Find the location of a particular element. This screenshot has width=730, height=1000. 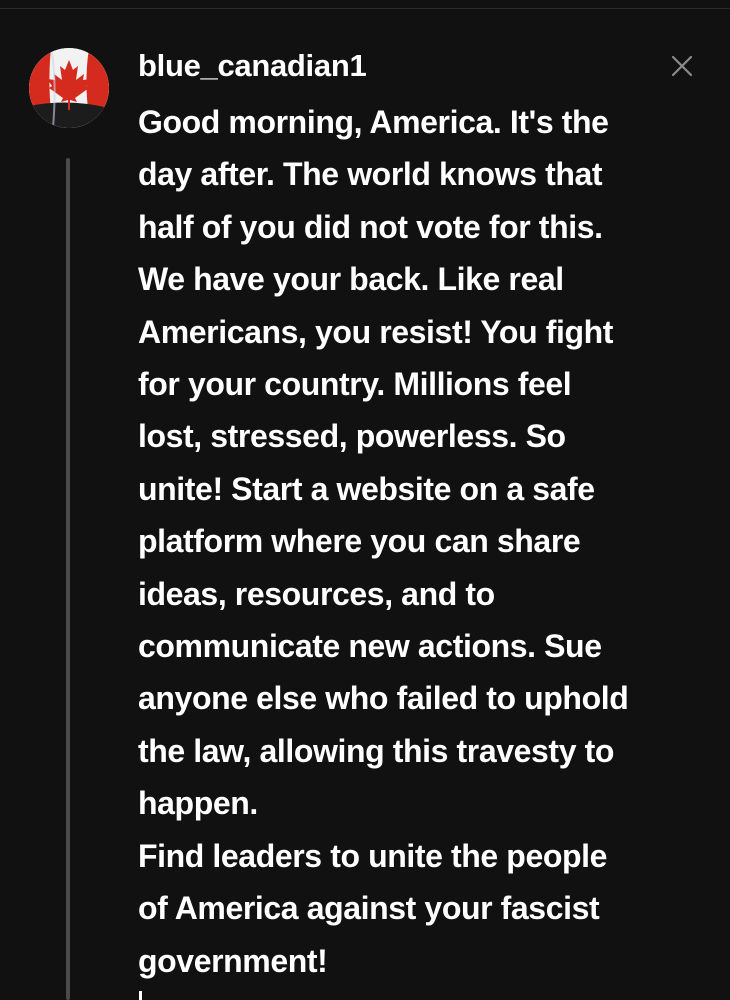

avatar is located at coordinates (69, 88).